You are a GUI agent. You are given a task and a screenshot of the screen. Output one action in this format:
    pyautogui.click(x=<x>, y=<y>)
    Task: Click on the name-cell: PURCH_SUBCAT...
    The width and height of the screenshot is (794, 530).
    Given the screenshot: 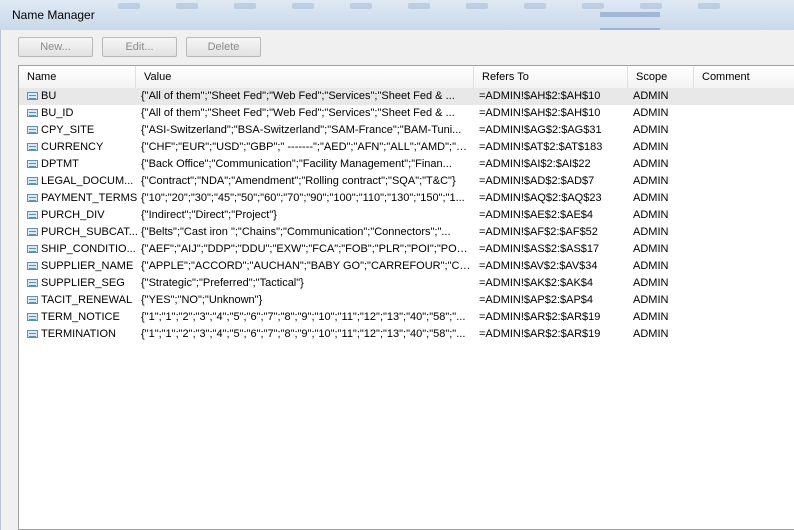 What is the action you would take?
    pyautogui.click(x=89, y=232)
    